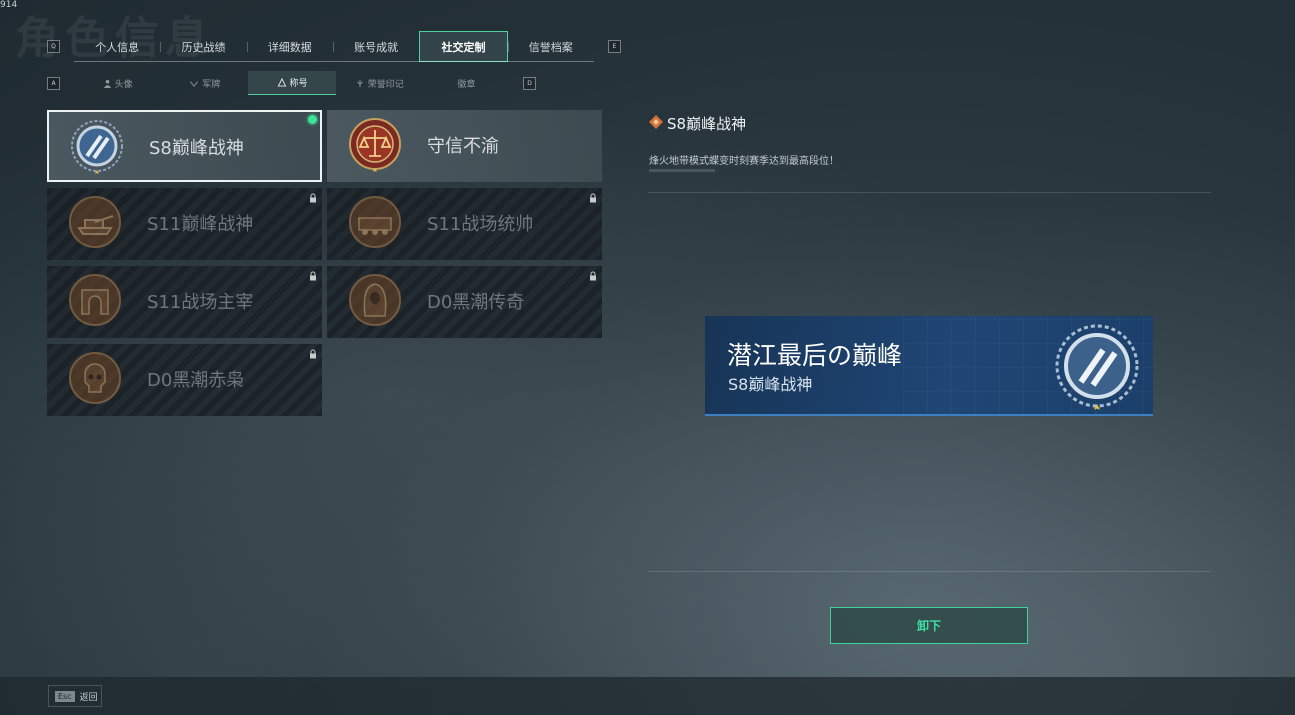 This screenshot has height=715, width=1295. What do you see at coordinates (476, 302) in the screenshot?
I see `title-name: D0黑潮传奇` at bounding box center [476, 302].